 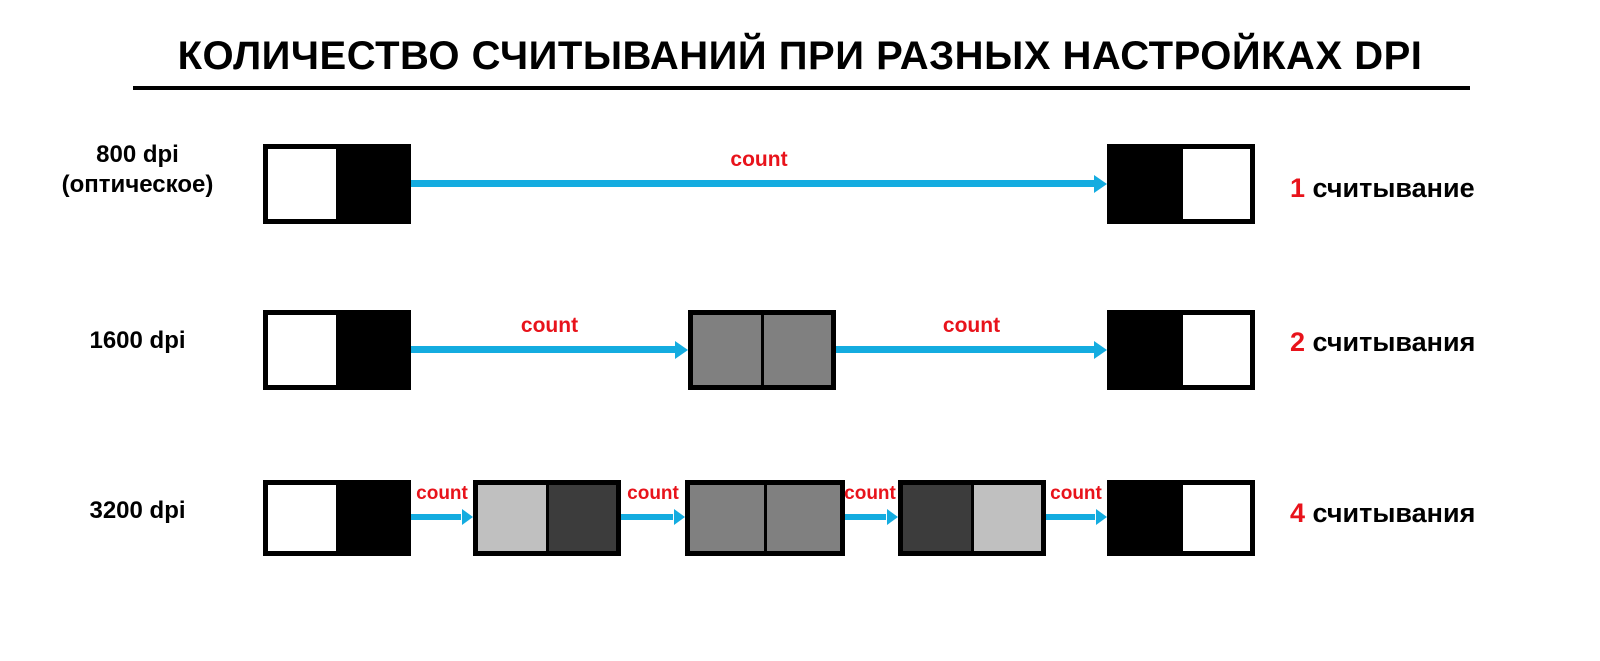 I want to click on row-label: 1600 dpi, so click(x=137, y=341).